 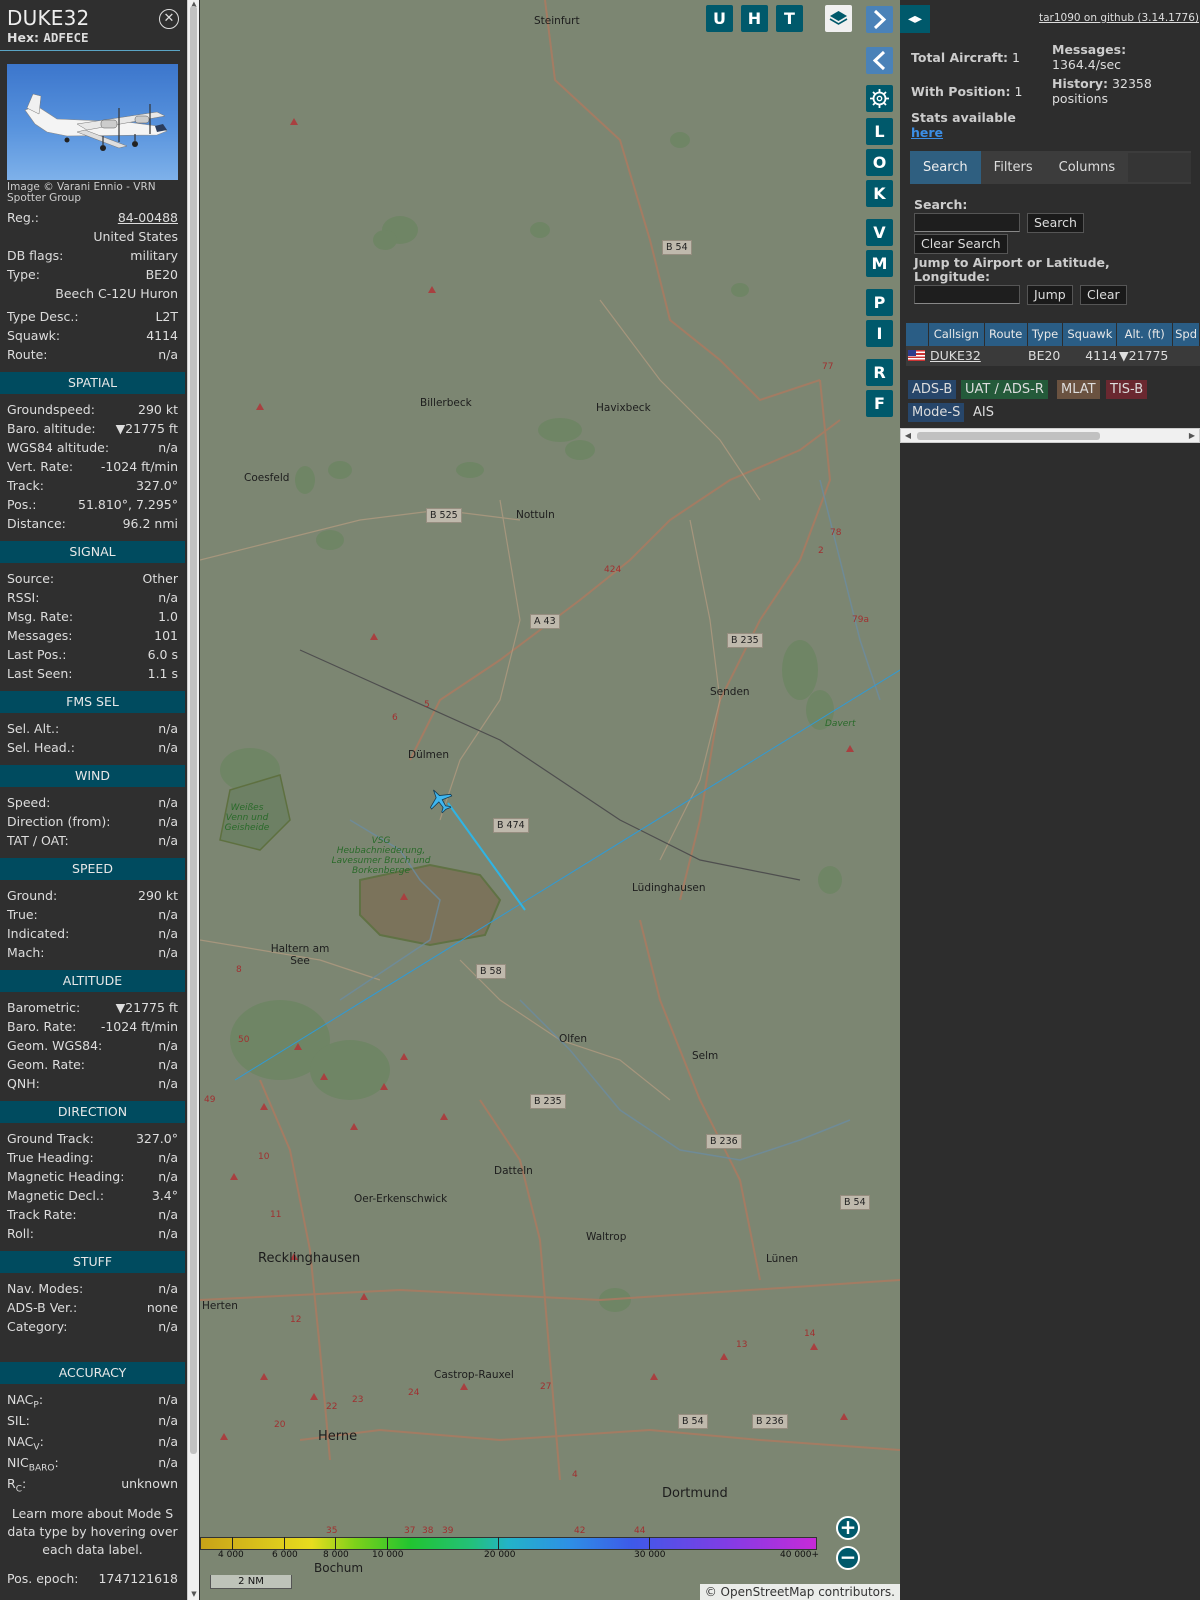 I want to click on table-horizontal-scrollbar: ◀ ▶, so click(x=1050, y=435).